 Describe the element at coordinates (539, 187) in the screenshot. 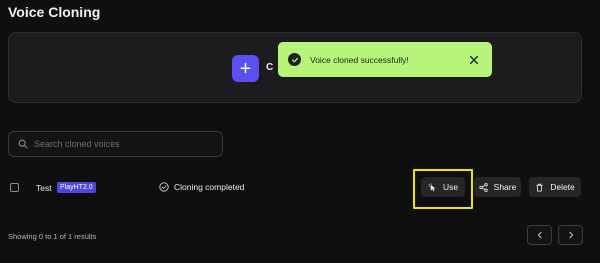

I see `trash-icon` at that location.